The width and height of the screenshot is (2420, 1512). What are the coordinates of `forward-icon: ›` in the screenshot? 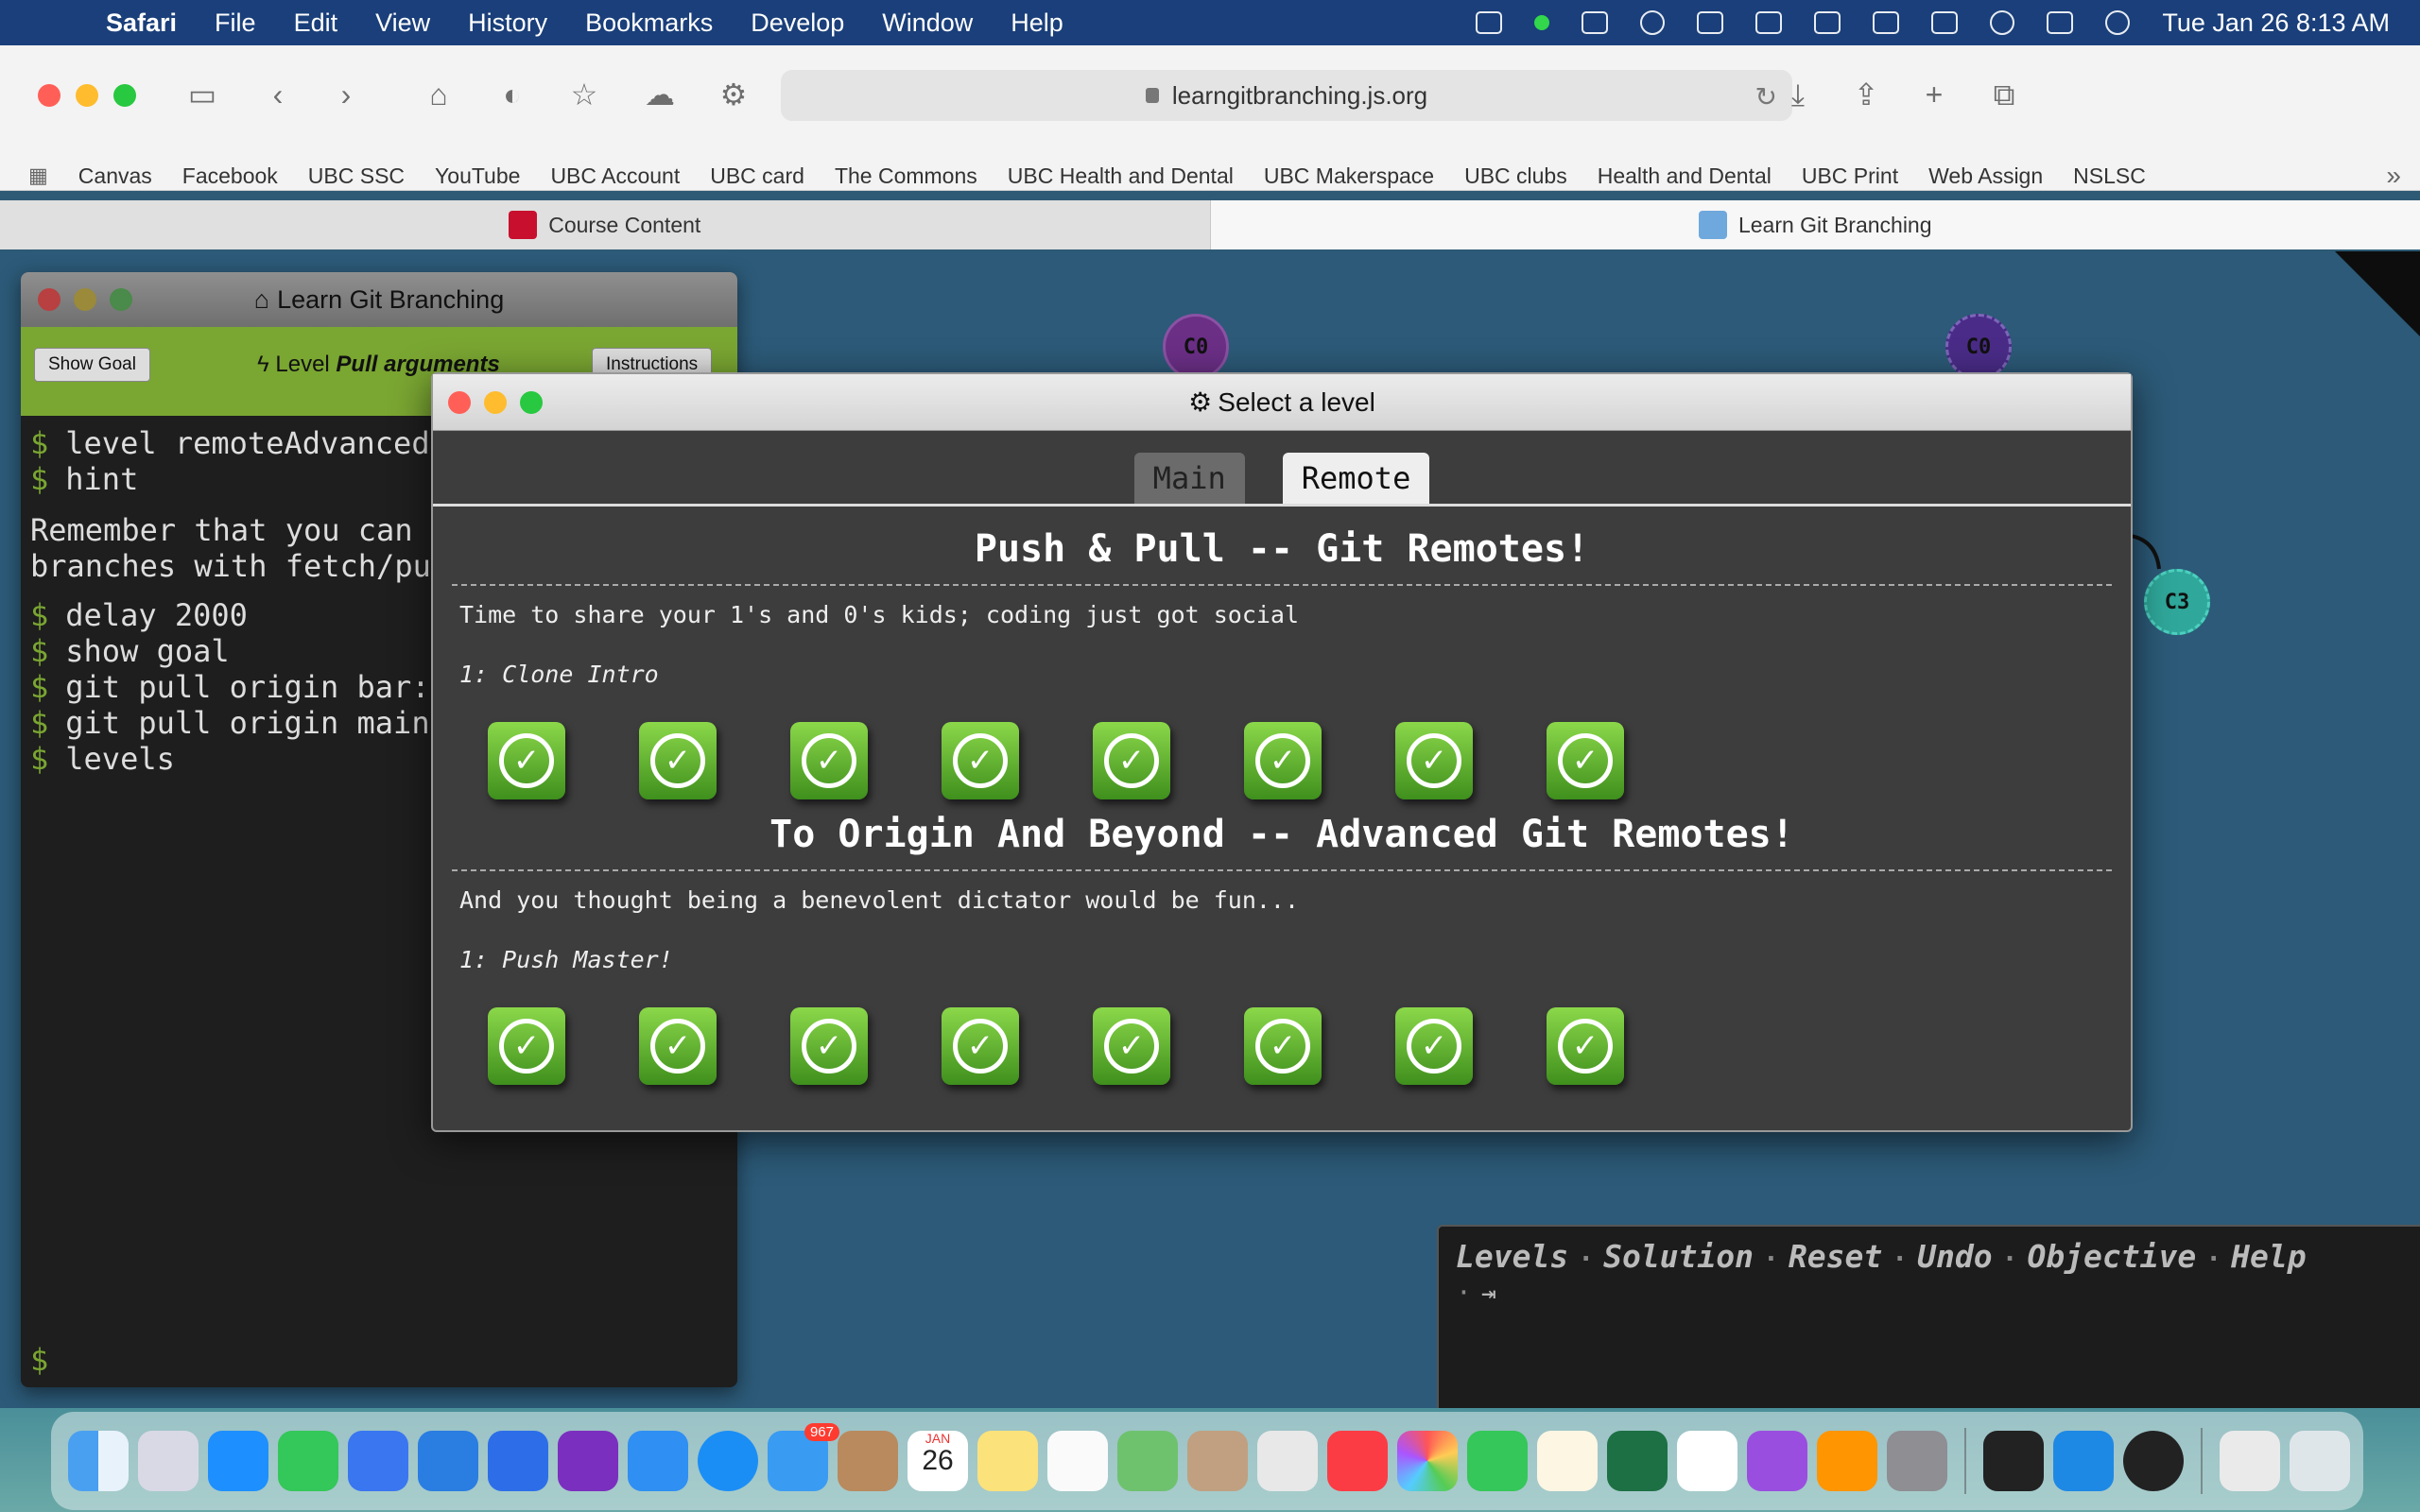 It's located at (346, 94).